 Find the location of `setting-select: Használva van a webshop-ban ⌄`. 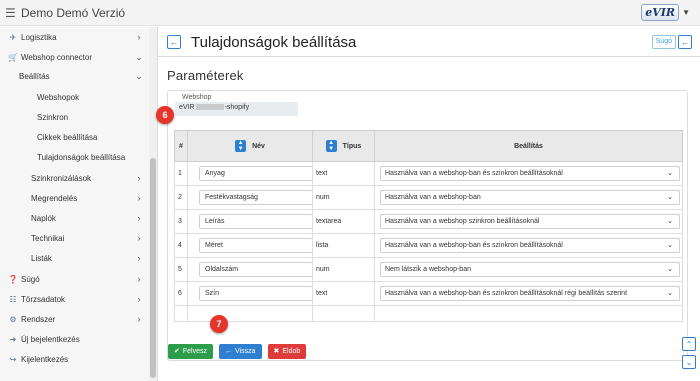

setting-select: Használva van a webshop-ban ⌄ is located at coordinates (530, 197).